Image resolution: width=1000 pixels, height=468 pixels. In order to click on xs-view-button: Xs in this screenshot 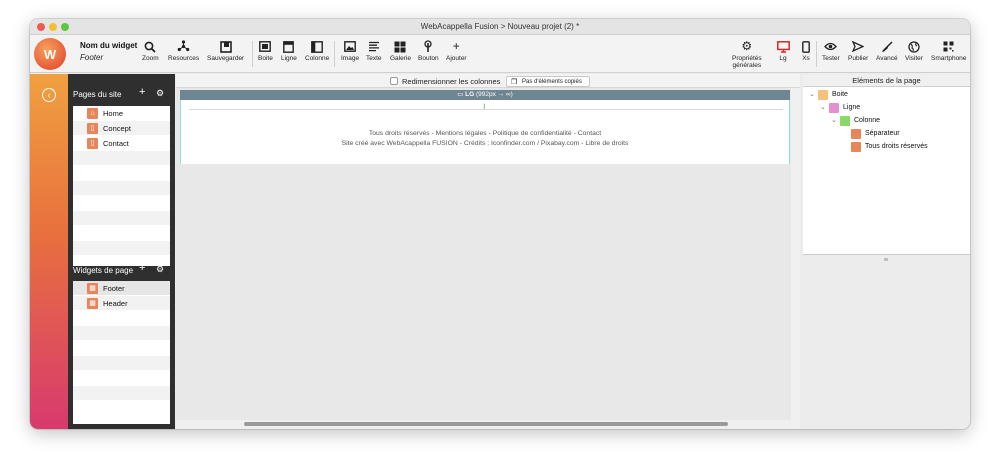, I will do `click(806, 51)`.